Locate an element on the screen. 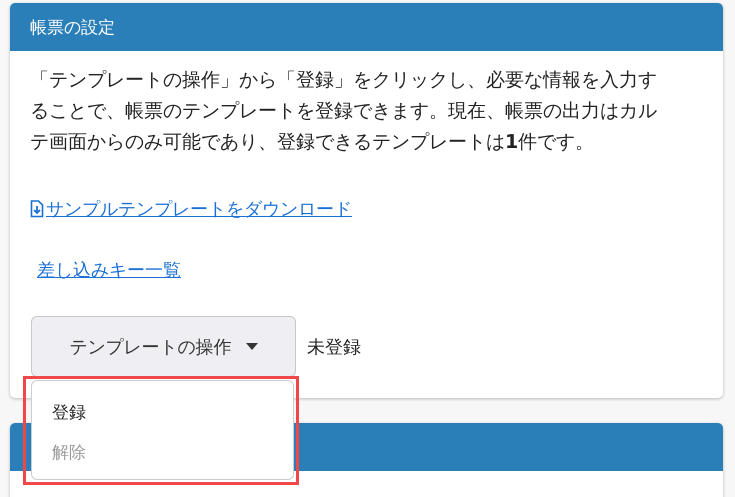 Image resolution: width=735 pixels, height=497 pixels. file-download-icon is located at coordinates (37, 209).